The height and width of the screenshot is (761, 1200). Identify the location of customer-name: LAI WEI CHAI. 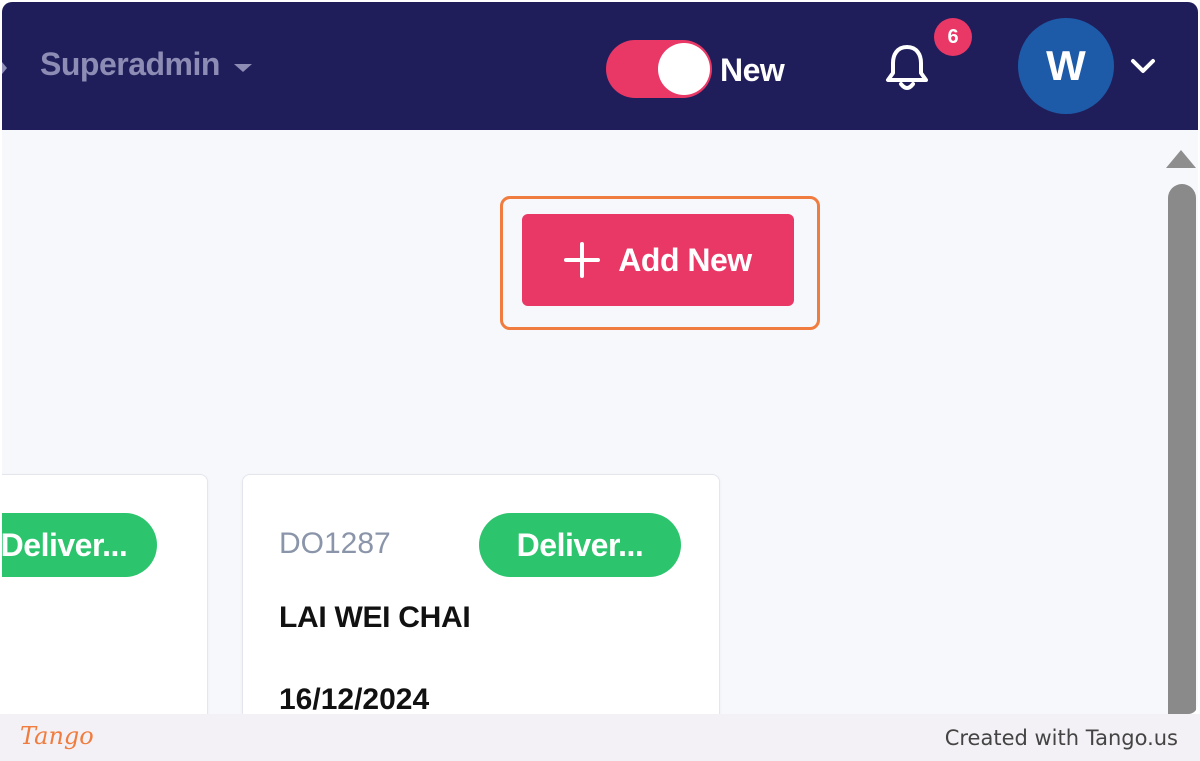
(375, 617).